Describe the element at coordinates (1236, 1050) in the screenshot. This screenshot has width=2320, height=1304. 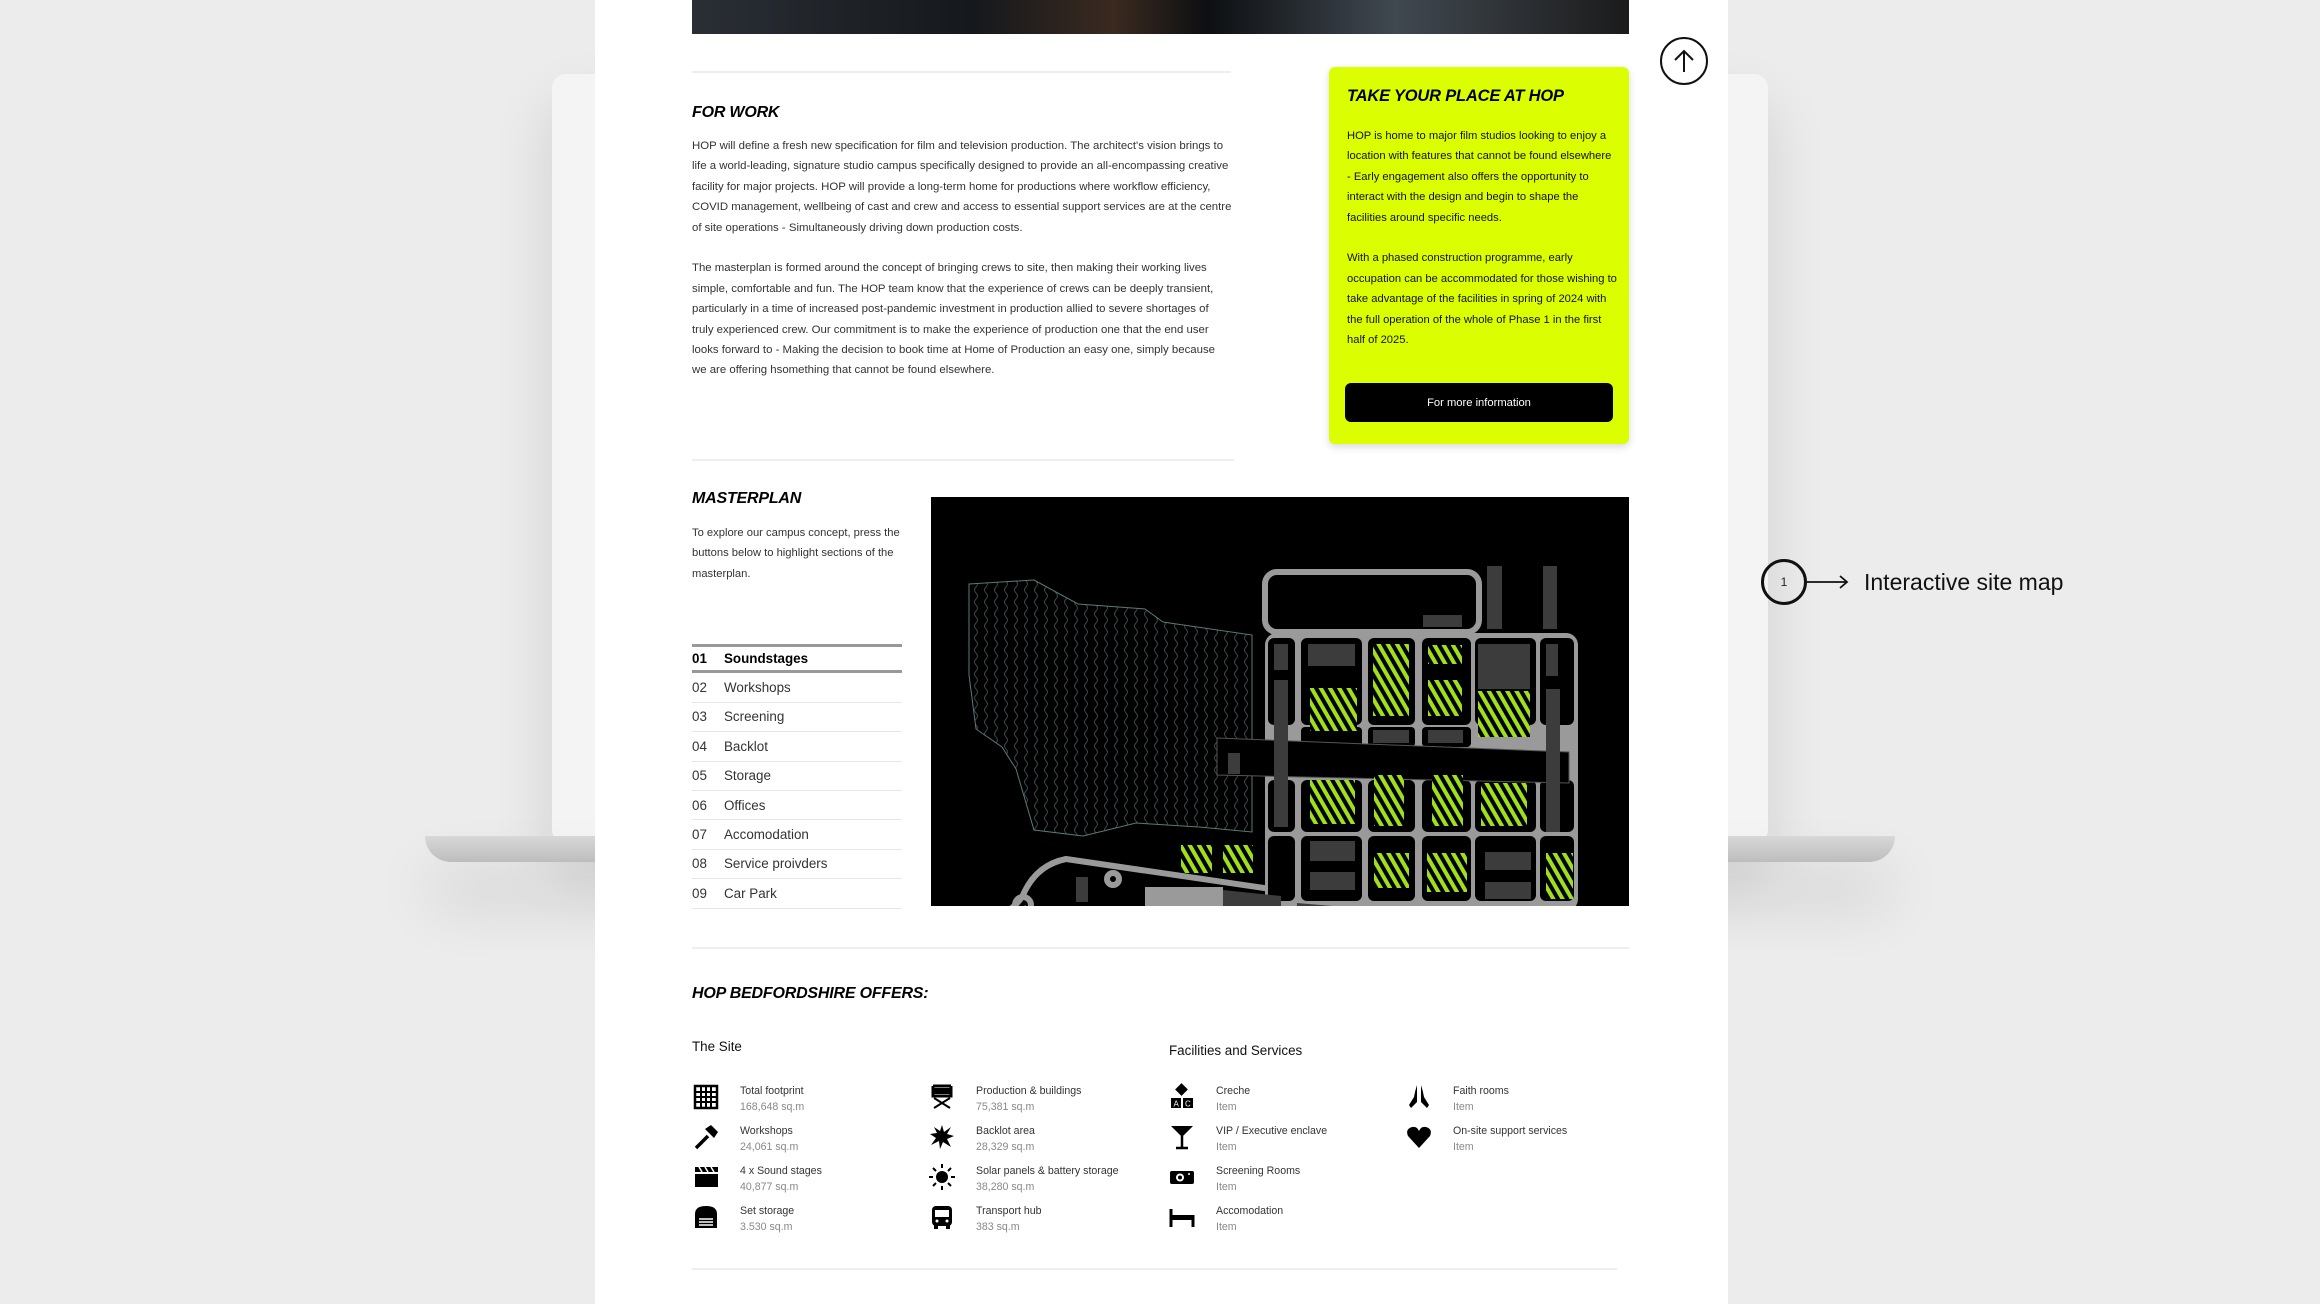
I see `facilities-subtitle: Facilities and Services` at that location.